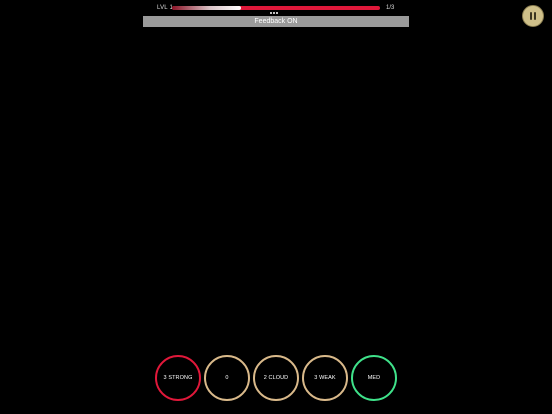 This screenshot has width=552, height=414. What do you see at coordinates (390, 8) in the screenshot?
I see `step-label: 1/3` at bounding box center [390, 8].